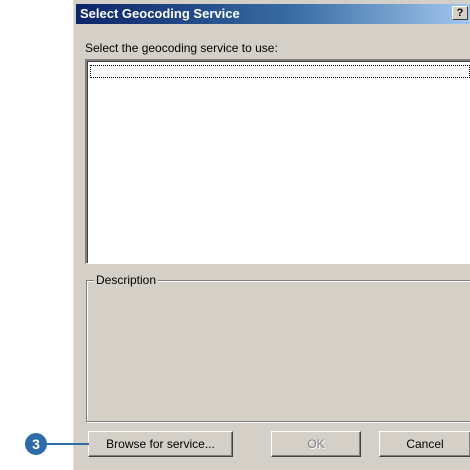  I want to click on step-number-badge: 3, so click(36, 444).